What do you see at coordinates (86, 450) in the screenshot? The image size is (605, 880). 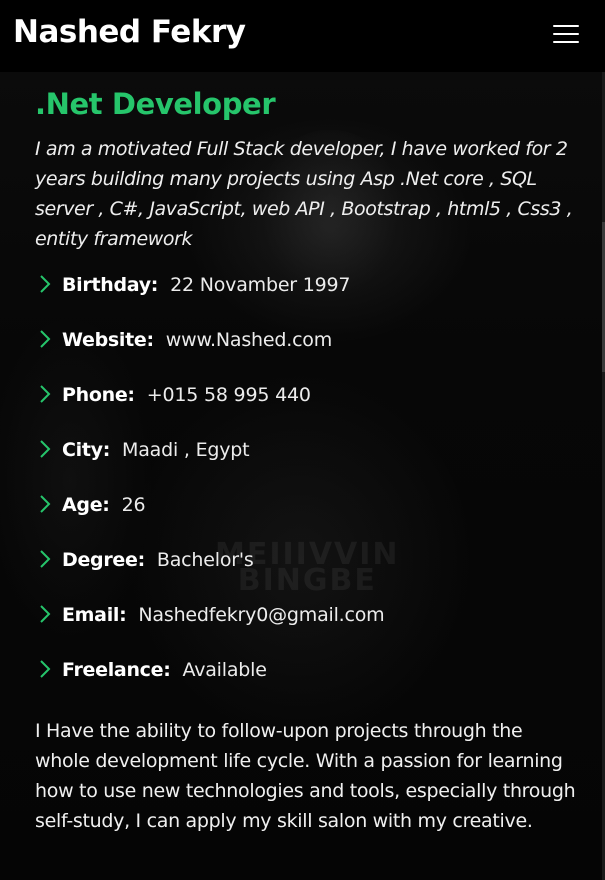 I see `detail-label: City:` at bounding box center [86, 450].